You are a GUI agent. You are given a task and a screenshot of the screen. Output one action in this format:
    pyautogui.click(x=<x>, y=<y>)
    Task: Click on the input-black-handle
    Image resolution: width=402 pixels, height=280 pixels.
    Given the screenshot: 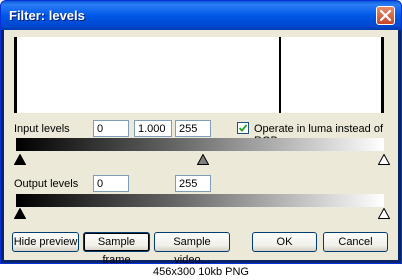 What is the action you would take?
    pyautogui.click(x=20, y=159)
    